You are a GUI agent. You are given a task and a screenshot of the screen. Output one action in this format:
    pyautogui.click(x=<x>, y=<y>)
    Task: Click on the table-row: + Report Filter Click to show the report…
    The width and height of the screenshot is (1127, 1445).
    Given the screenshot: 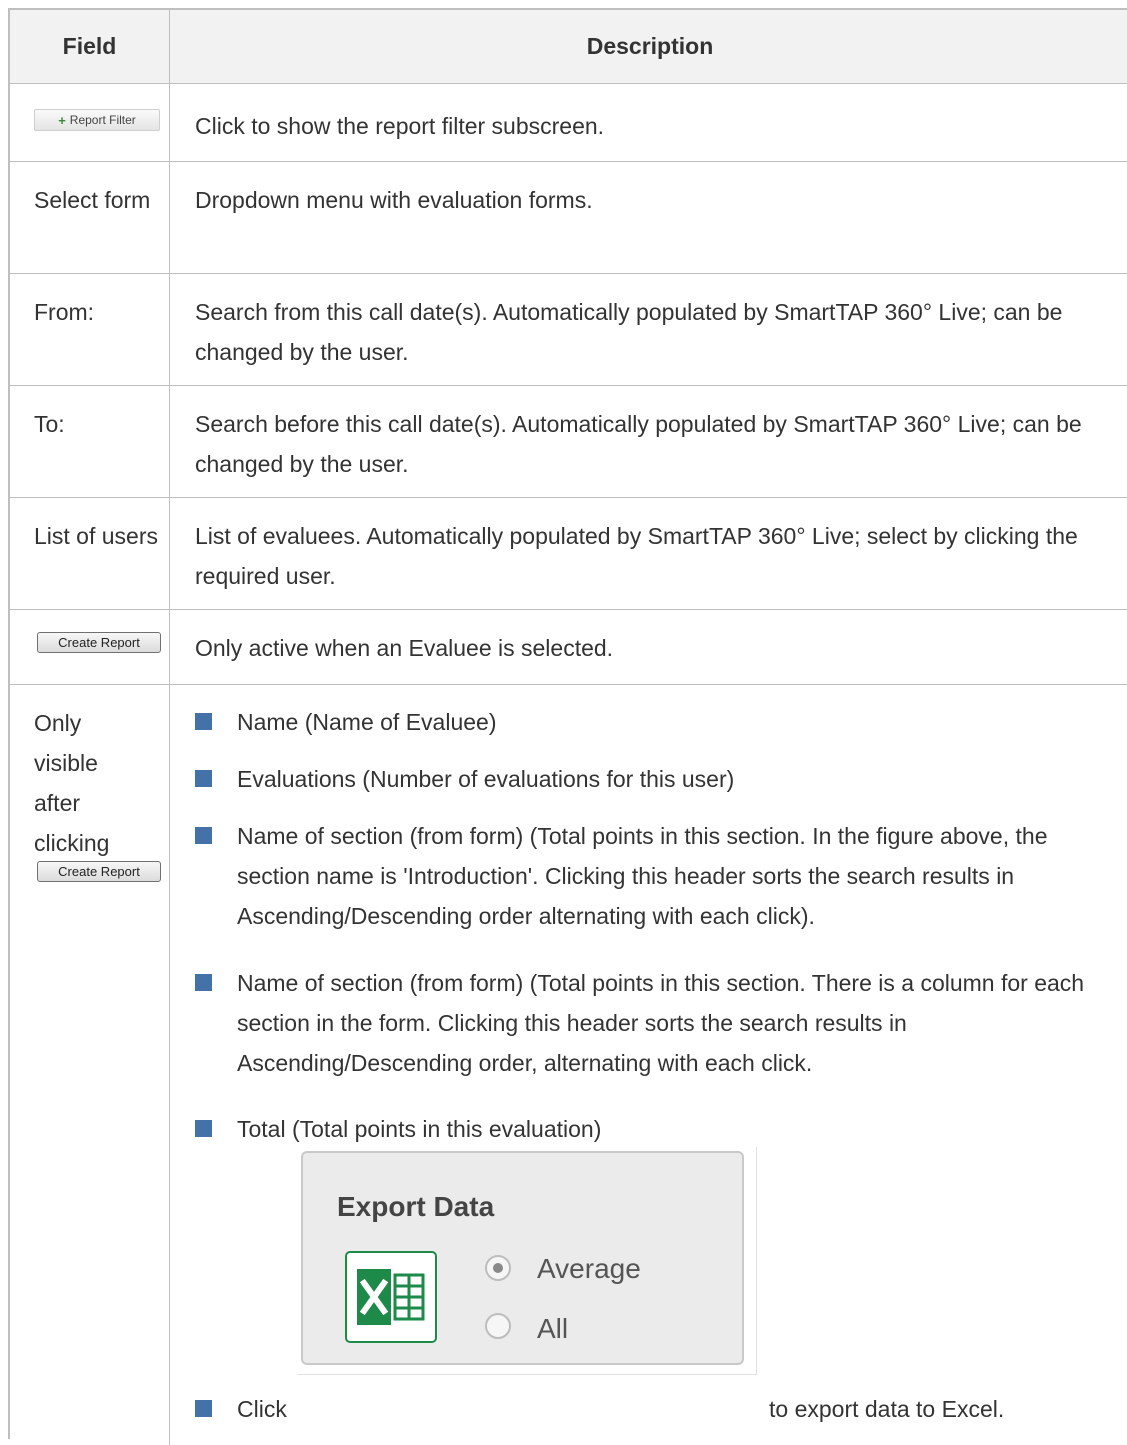 What is the action you would take?
    pyautogui.click(x=568, y=123)
    